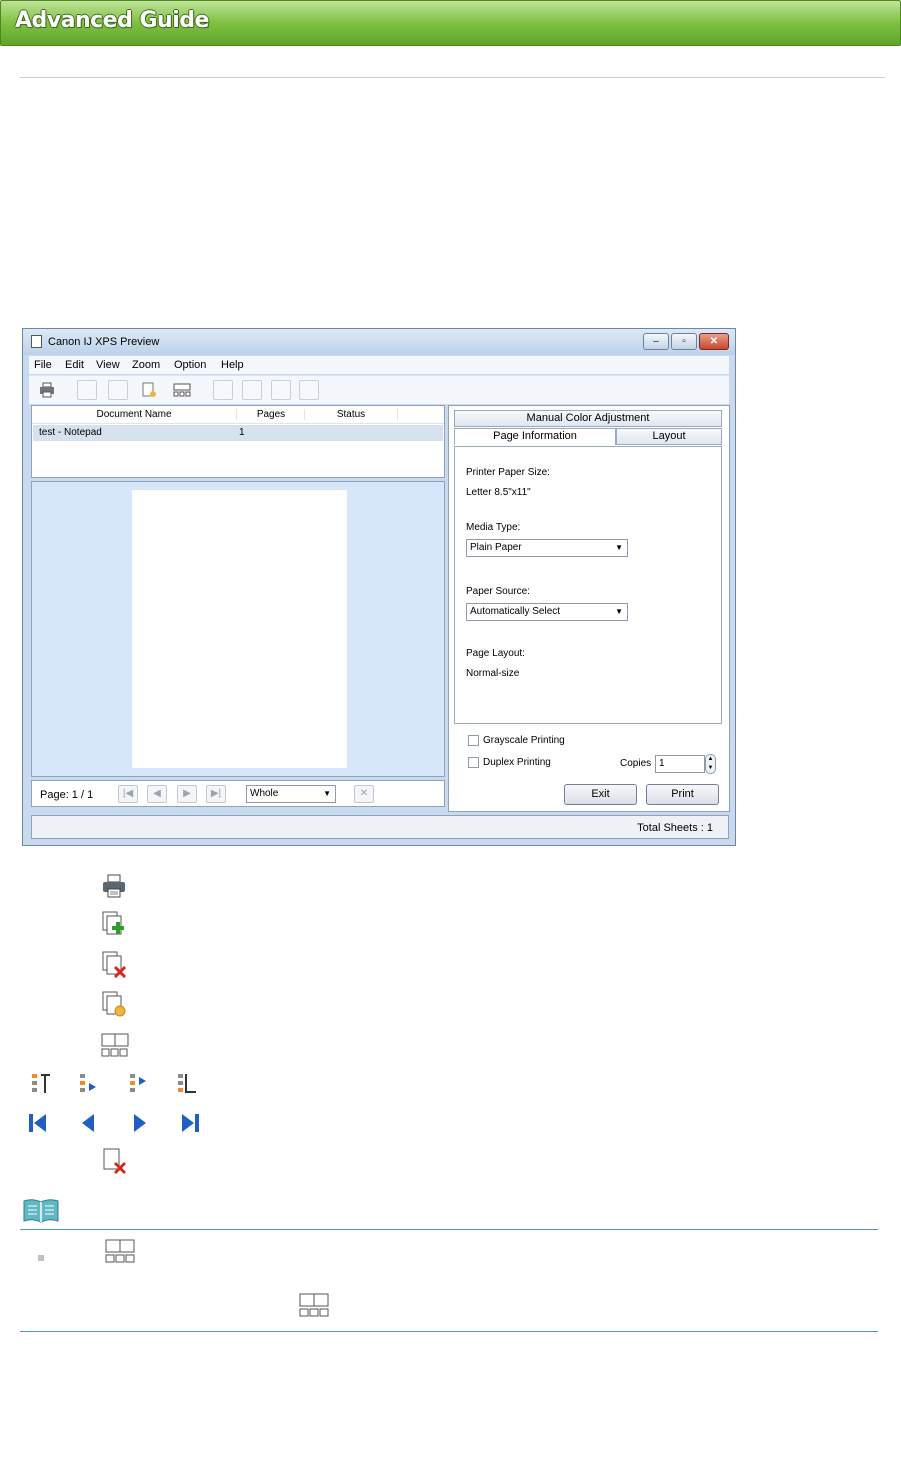 This screenshot has width=901, height=1471. I want to click on toolbar-print-button, so click(47, 390).